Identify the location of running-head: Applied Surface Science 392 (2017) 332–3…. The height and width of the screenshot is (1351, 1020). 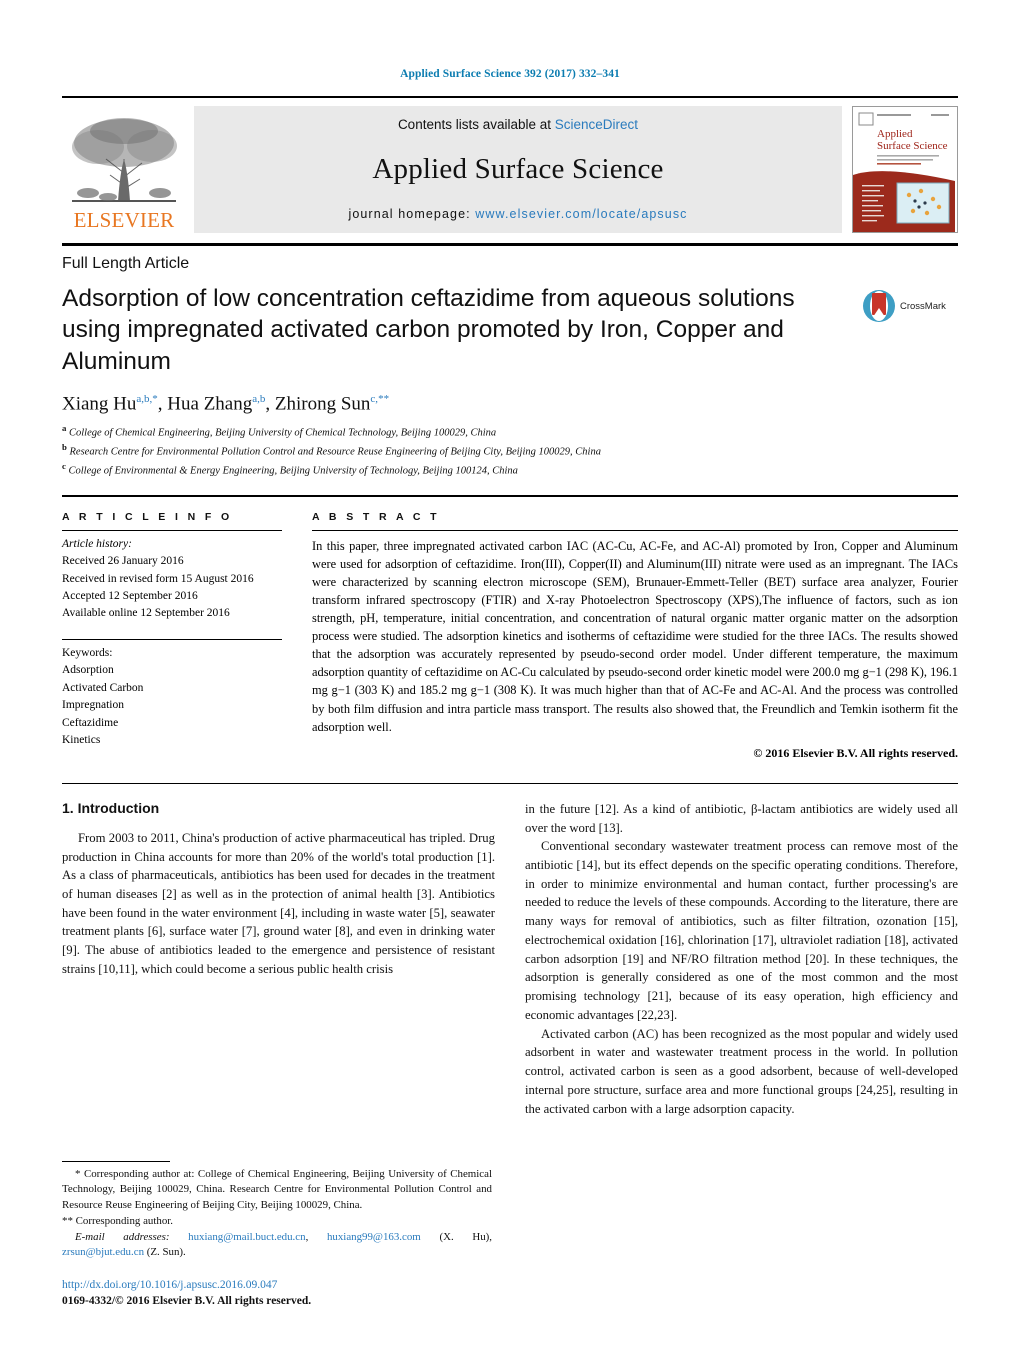
(510, 74).